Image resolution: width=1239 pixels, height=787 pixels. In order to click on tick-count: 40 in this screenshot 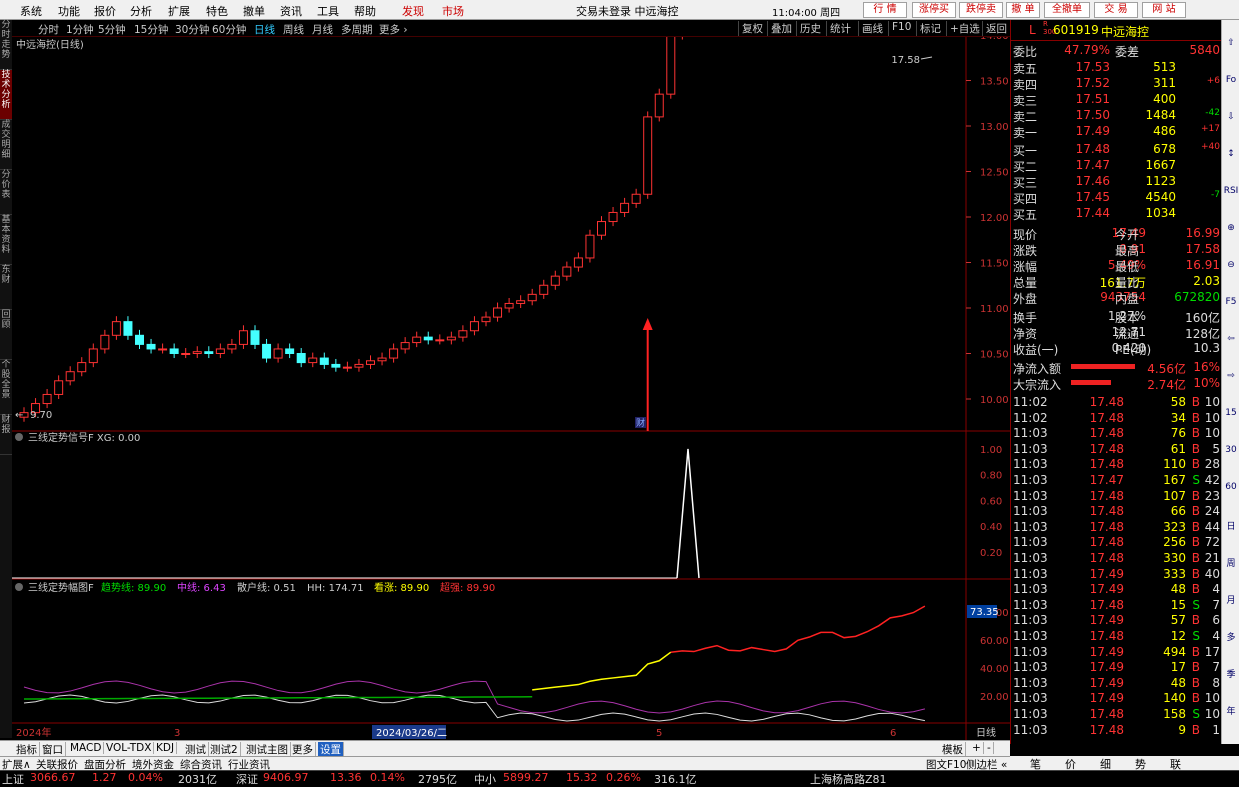, I will do `click(1212, 573)`.